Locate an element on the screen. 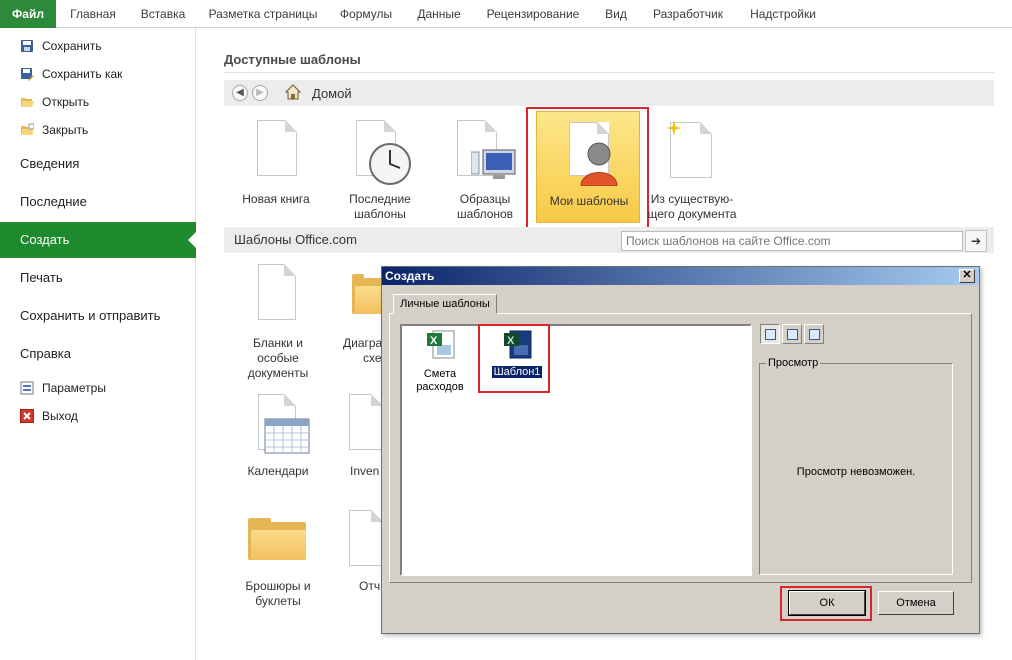 The height and width of the screenshot is (660, 1012). brochures-folder-icon is located at coordinates (277, 539).